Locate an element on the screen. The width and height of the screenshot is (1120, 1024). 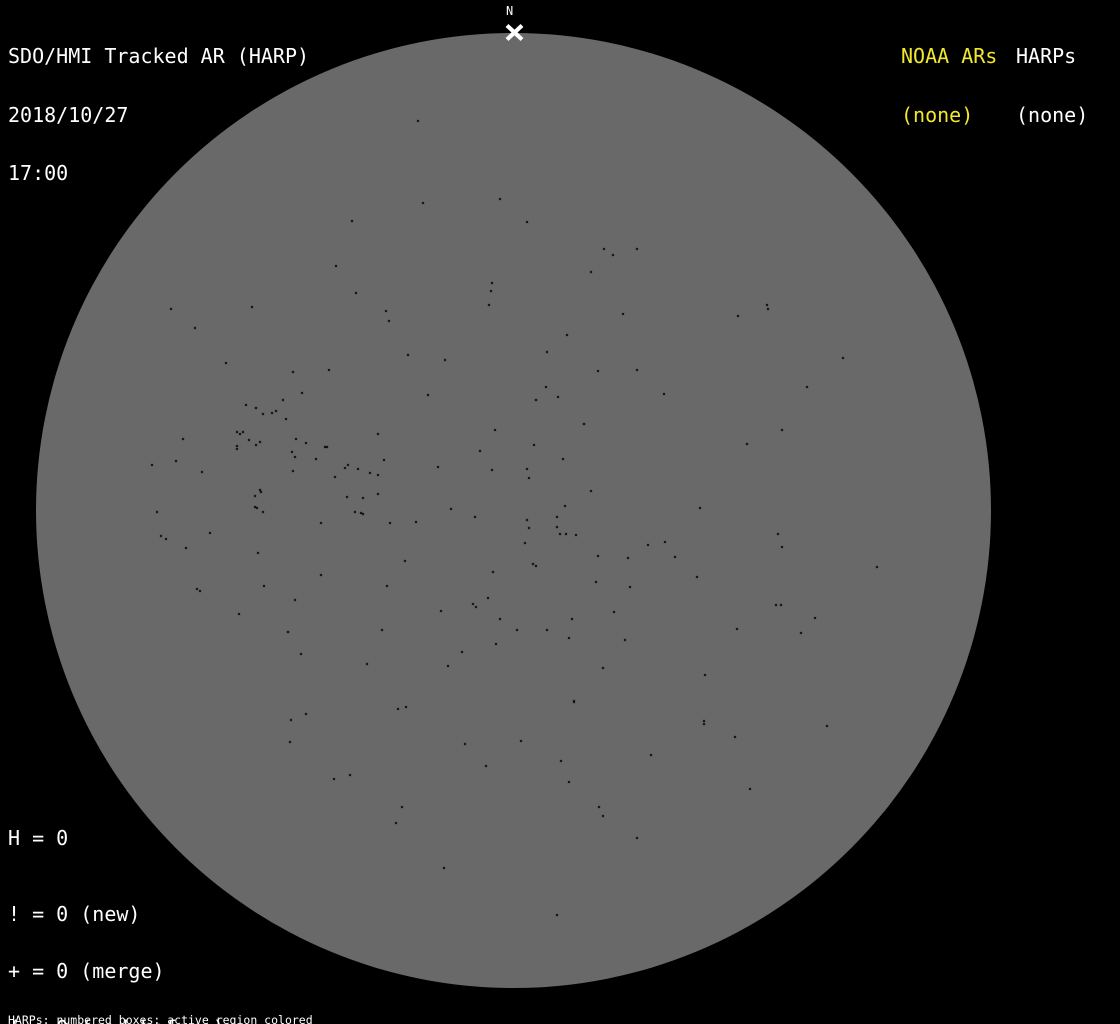
legend-item: ! = 0 (new) is located at coordinates (74, 914).